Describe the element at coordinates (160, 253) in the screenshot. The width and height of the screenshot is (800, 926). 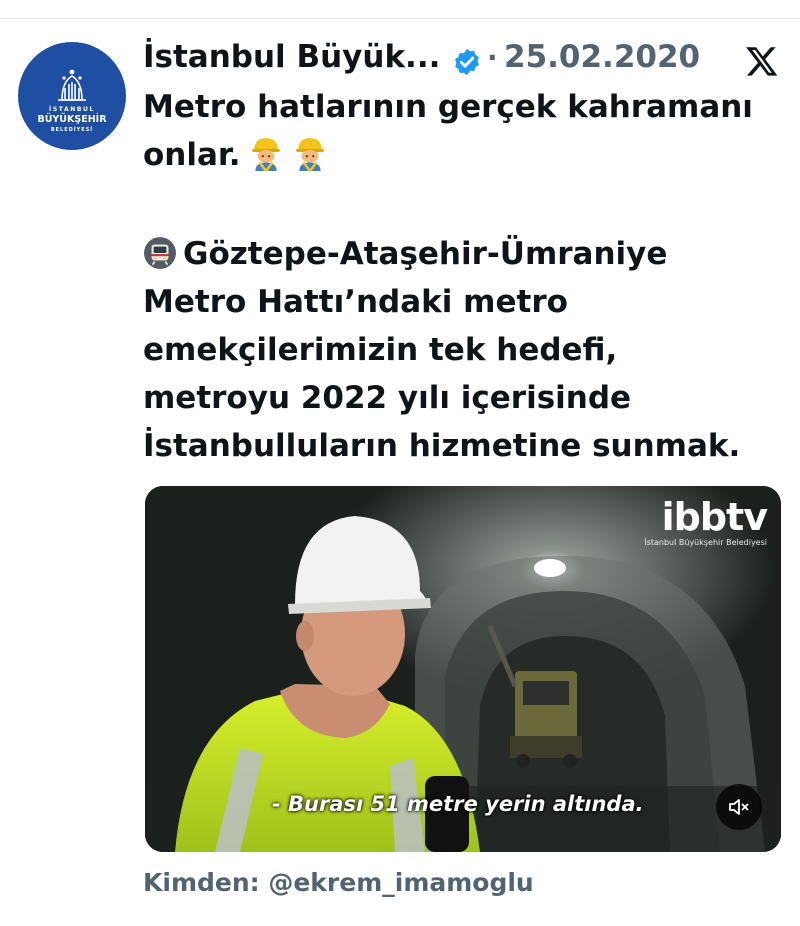
I see `metro-emoji` at that location.